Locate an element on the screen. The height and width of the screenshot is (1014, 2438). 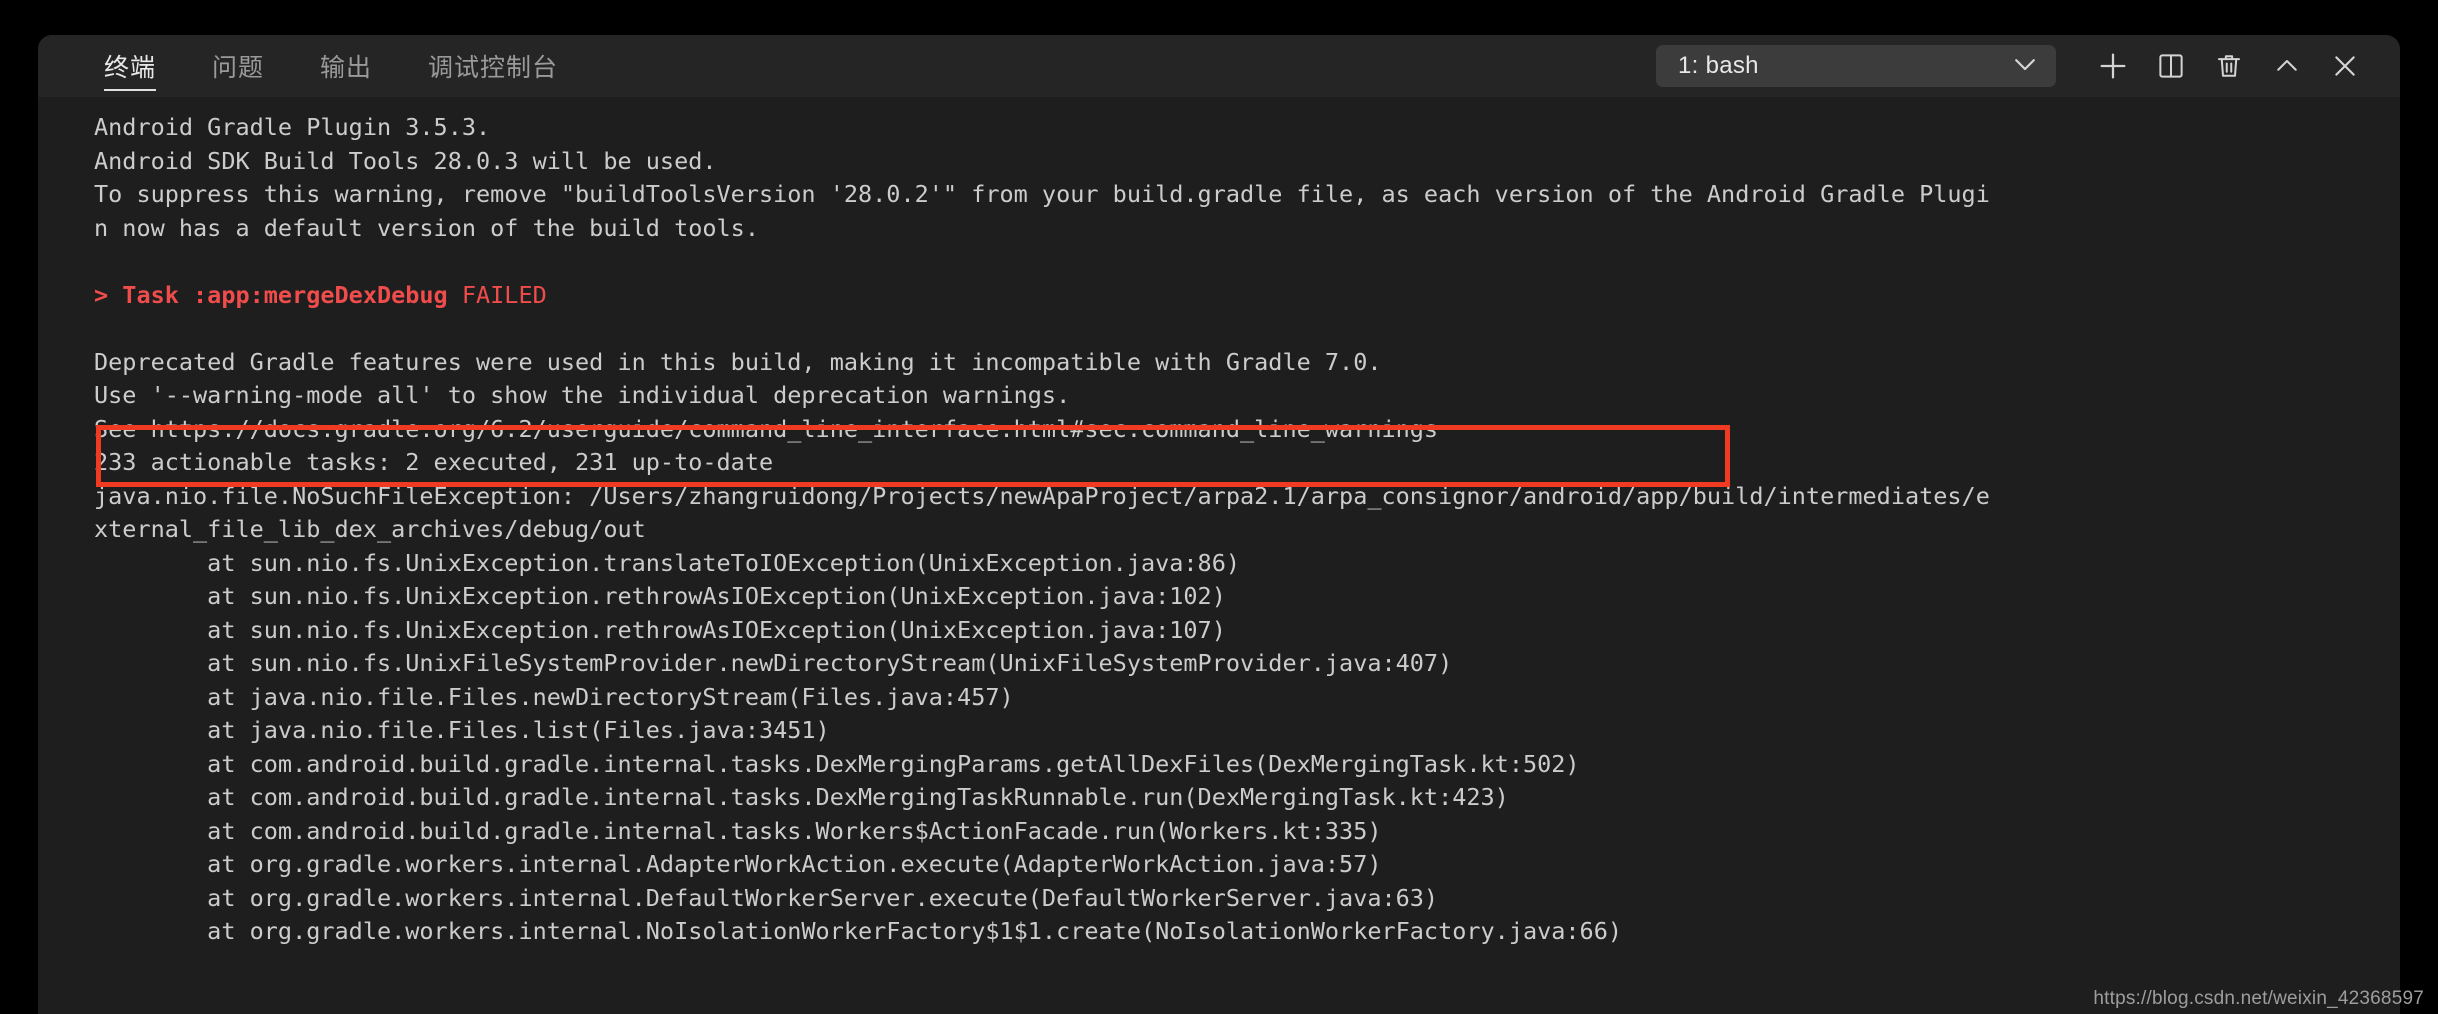
tab-problems-label: 问题 is located at coordinates (238, 68).